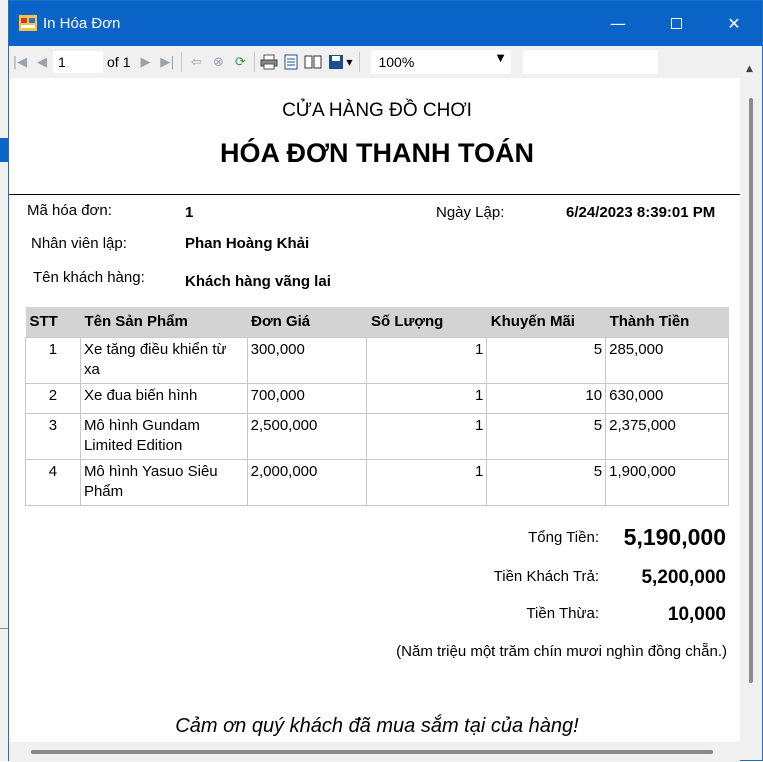  Describe the element at coordinates (470, 212) in the screenshot. I see `date-label: Ngày Lập:` at that location.